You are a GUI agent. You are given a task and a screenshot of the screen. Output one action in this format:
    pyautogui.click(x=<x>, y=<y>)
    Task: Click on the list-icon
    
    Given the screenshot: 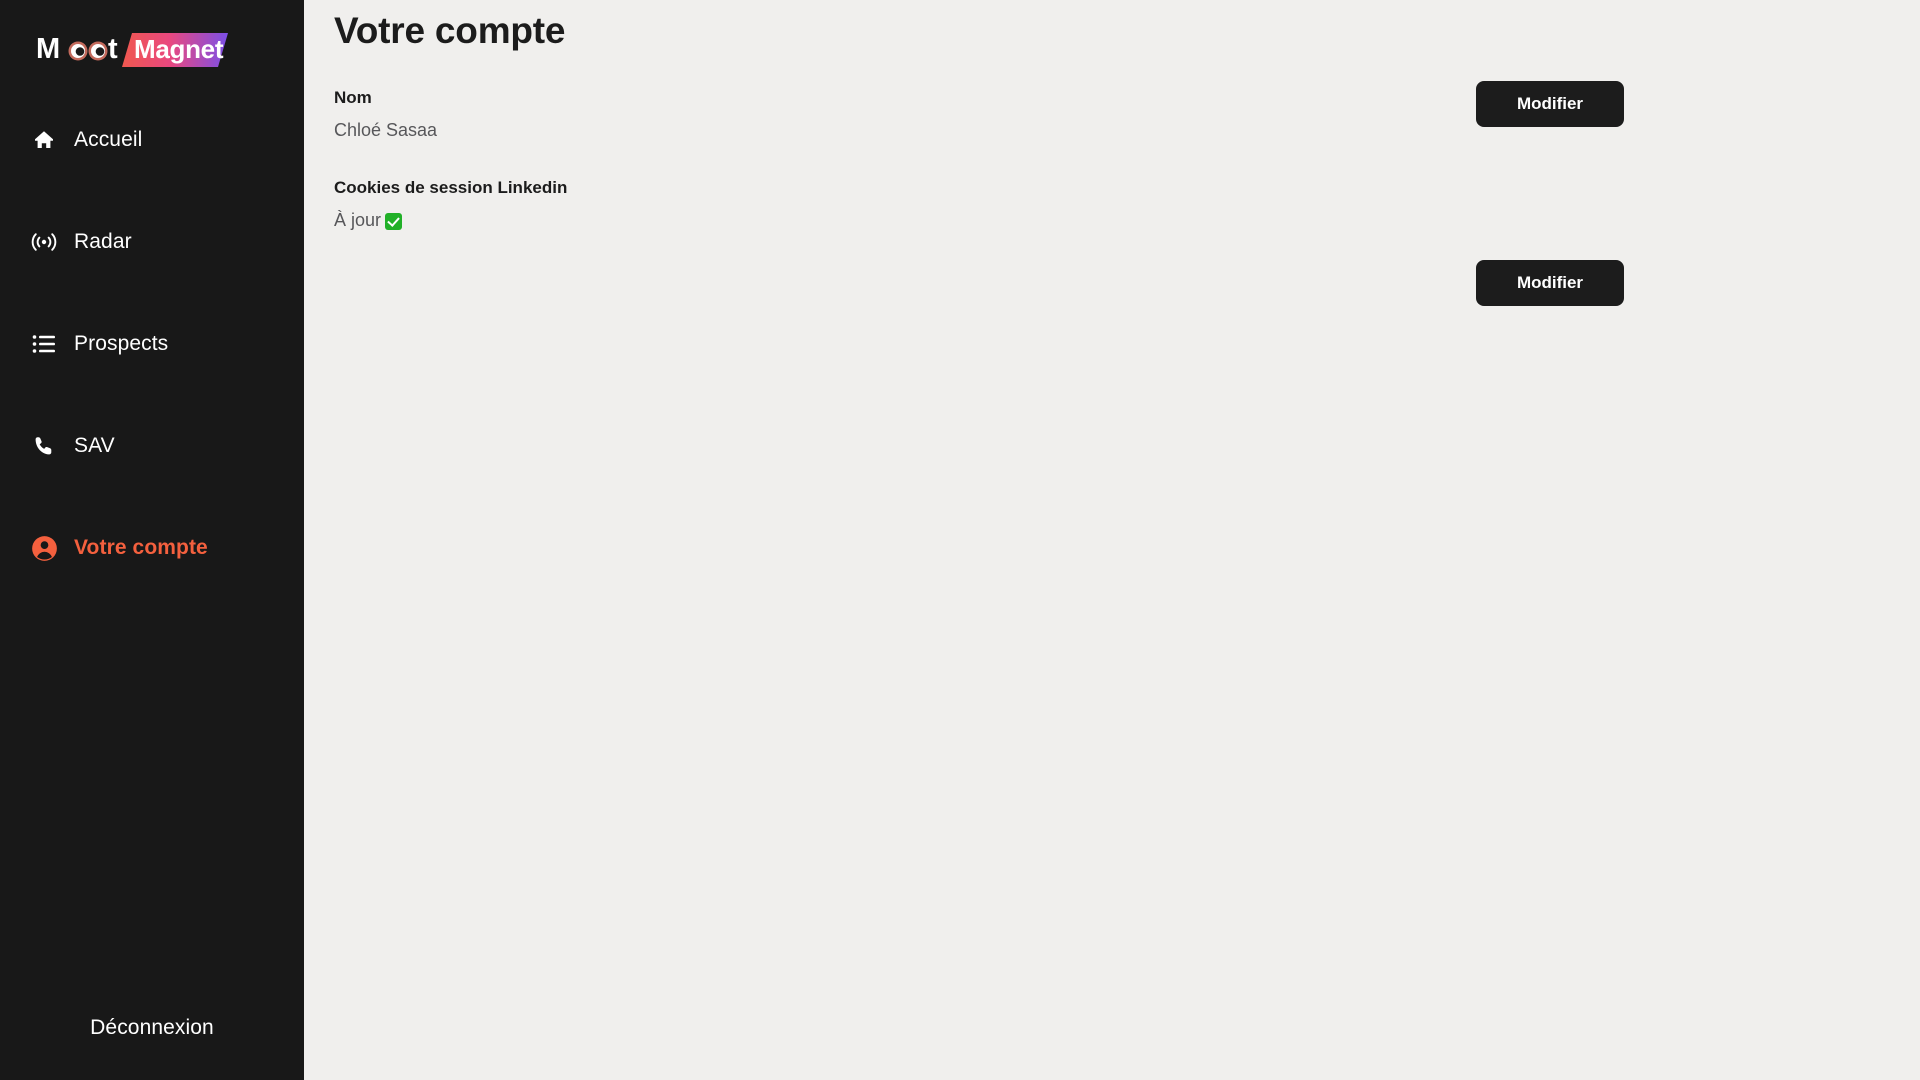 What is the action you would take?
    pyautogui.click(x=44, y=344)
    